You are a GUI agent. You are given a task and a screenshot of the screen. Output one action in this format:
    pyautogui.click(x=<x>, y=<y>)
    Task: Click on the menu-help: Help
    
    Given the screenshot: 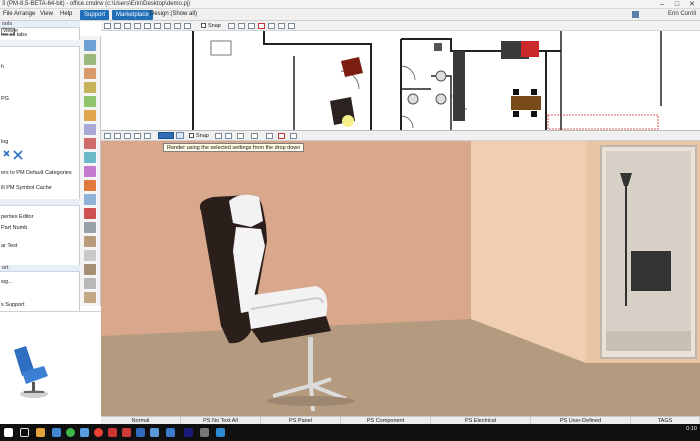 What is the action you would take?
    pyautogui.click(x=66, y=14)
    